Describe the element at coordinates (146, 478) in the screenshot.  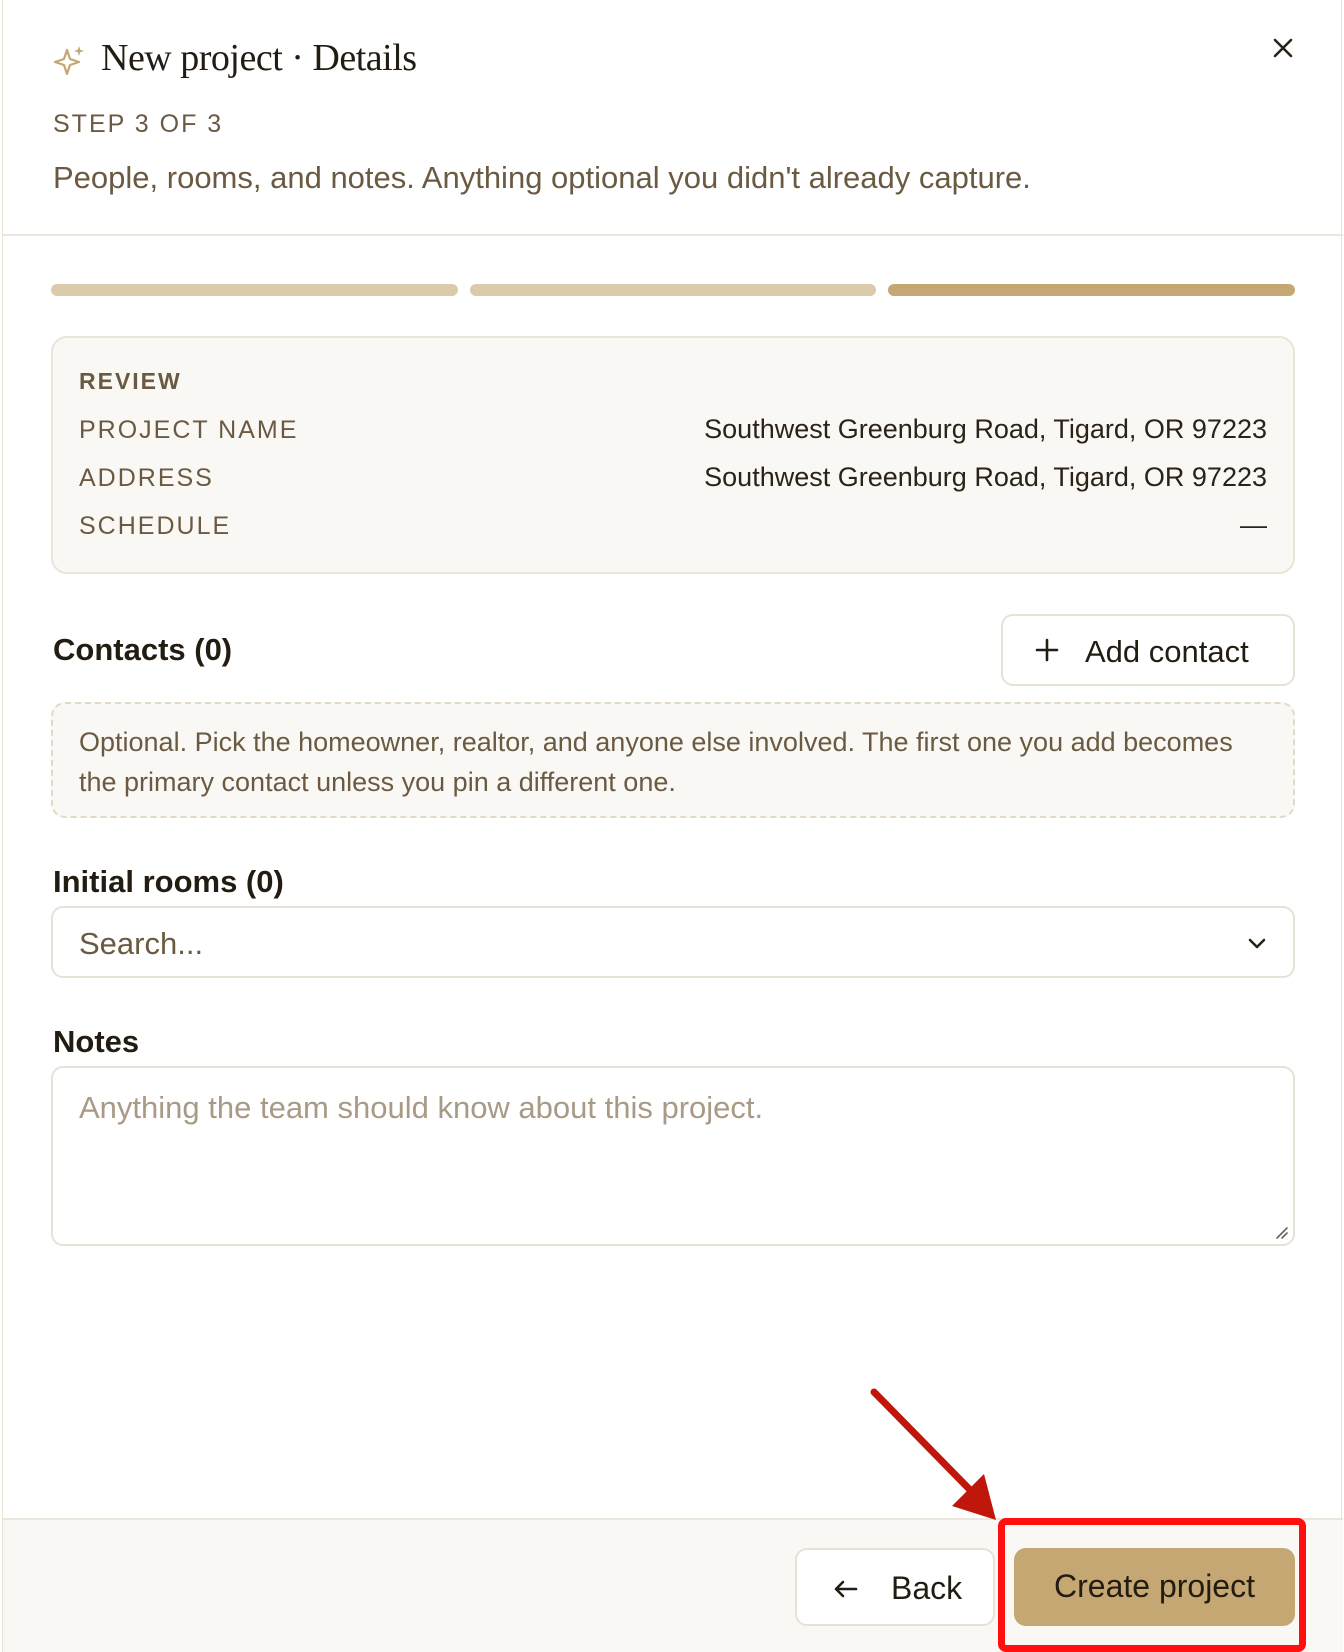
I see `review-label-address: ADDRESS` at that location.